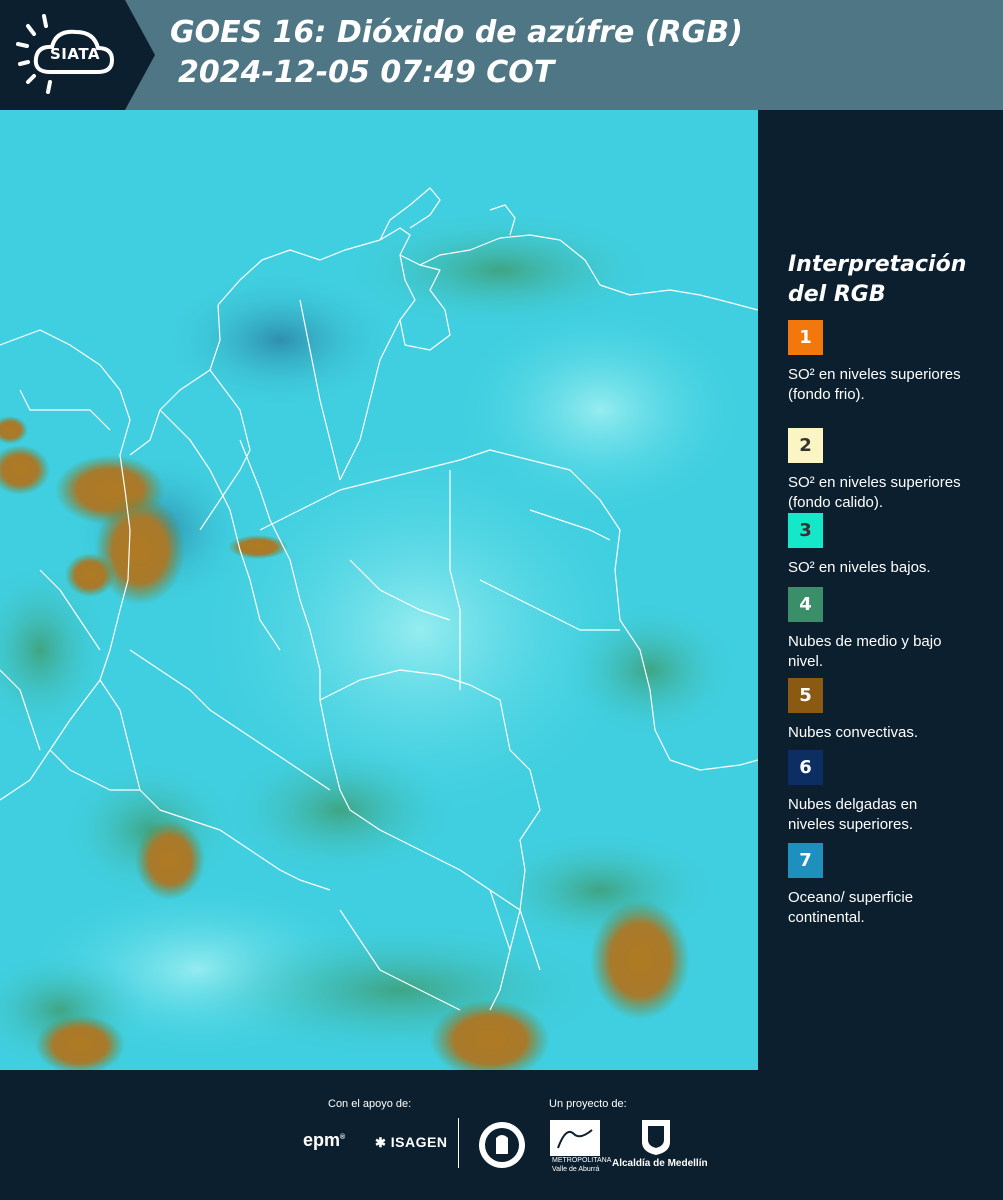  What do you see at coordinates (805, 445) in the screenshot?
I see `legend-swatch: 2` at bounding box center [805, 445].